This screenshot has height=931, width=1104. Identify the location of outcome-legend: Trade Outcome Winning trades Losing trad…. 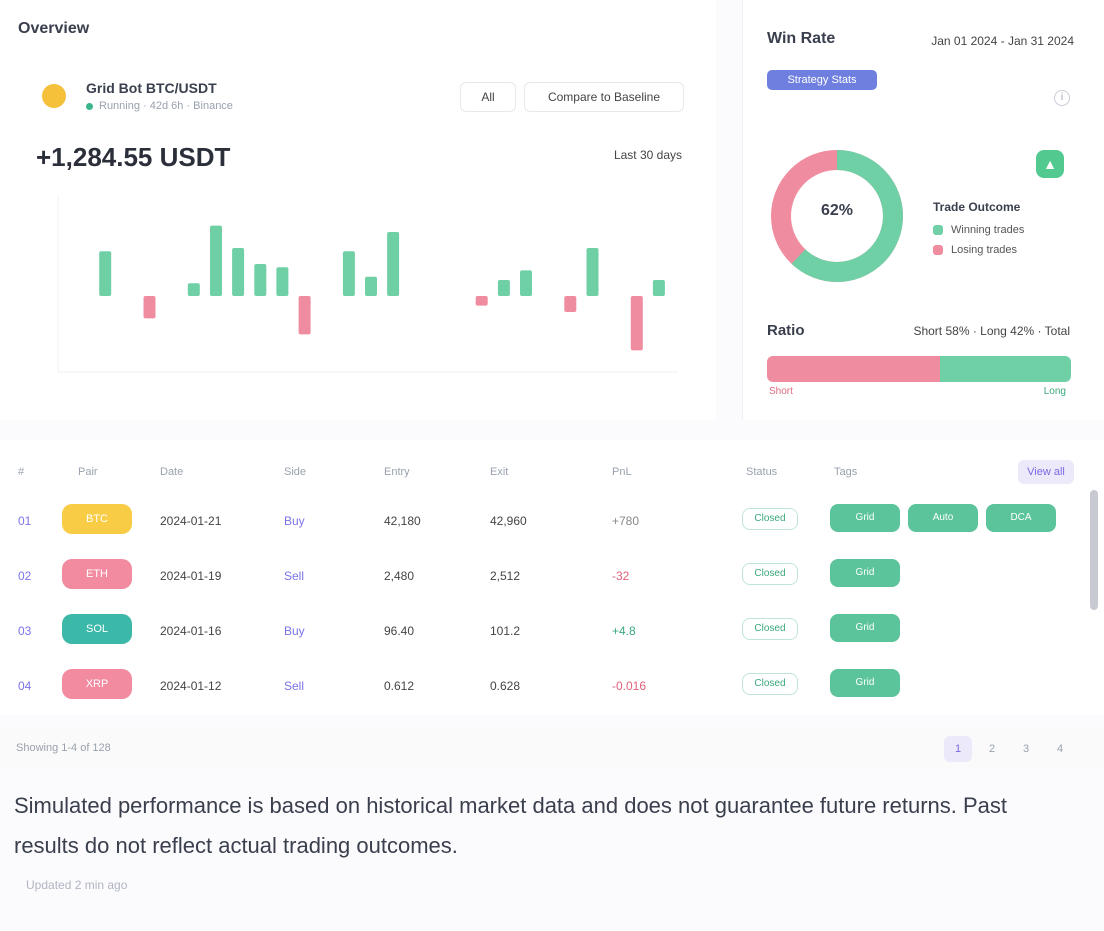
(1003, 232).